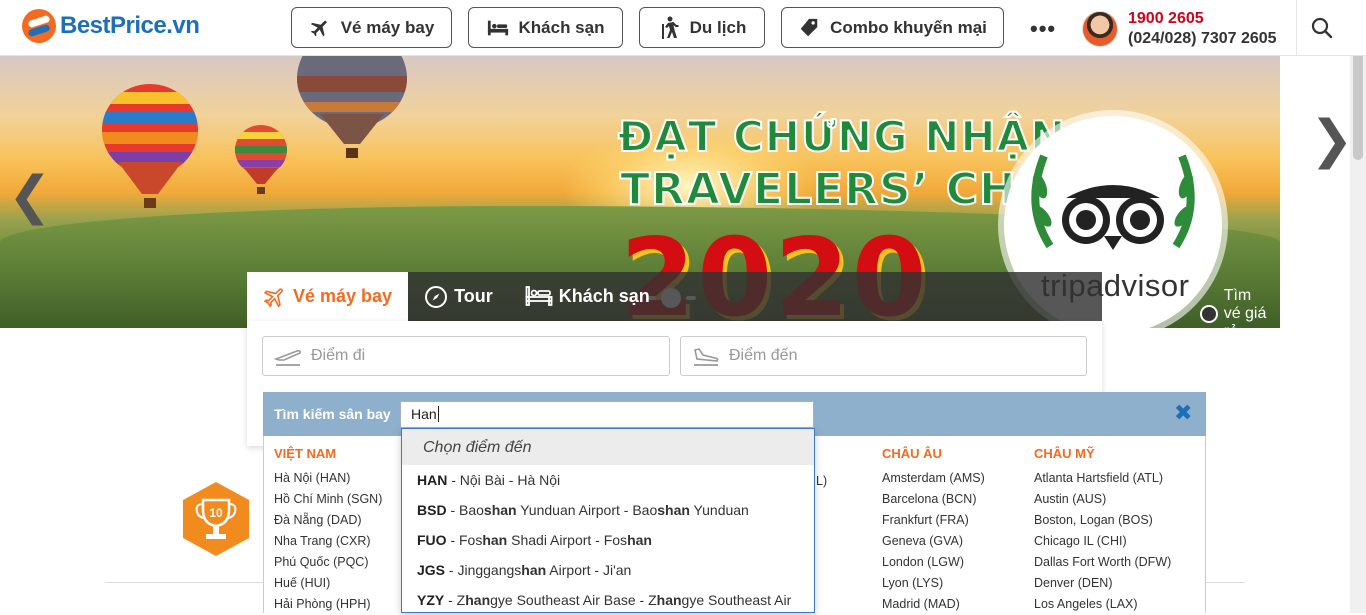 This screenshot has width=1366, height=615. I want to click on bed-outline-icon, so click(539, 297).